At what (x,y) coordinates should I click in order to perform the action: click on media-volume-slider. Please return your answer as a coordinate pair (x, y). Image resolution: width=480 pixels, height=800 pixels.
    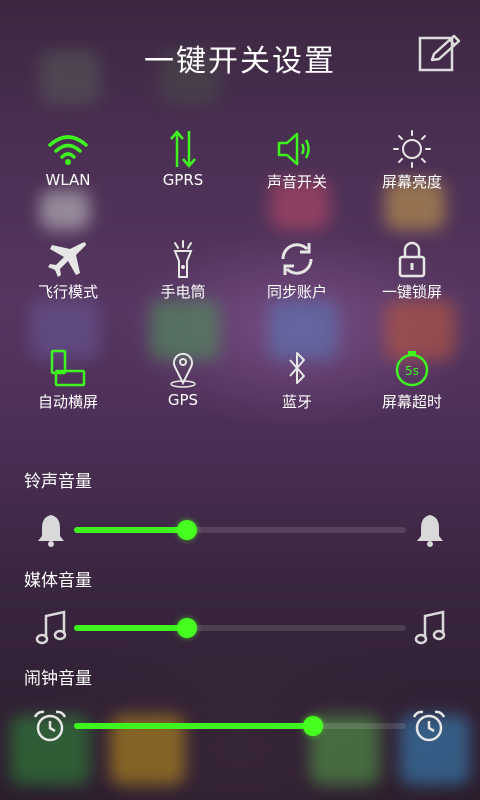
    Looking at the image, I should click on (240, 628).